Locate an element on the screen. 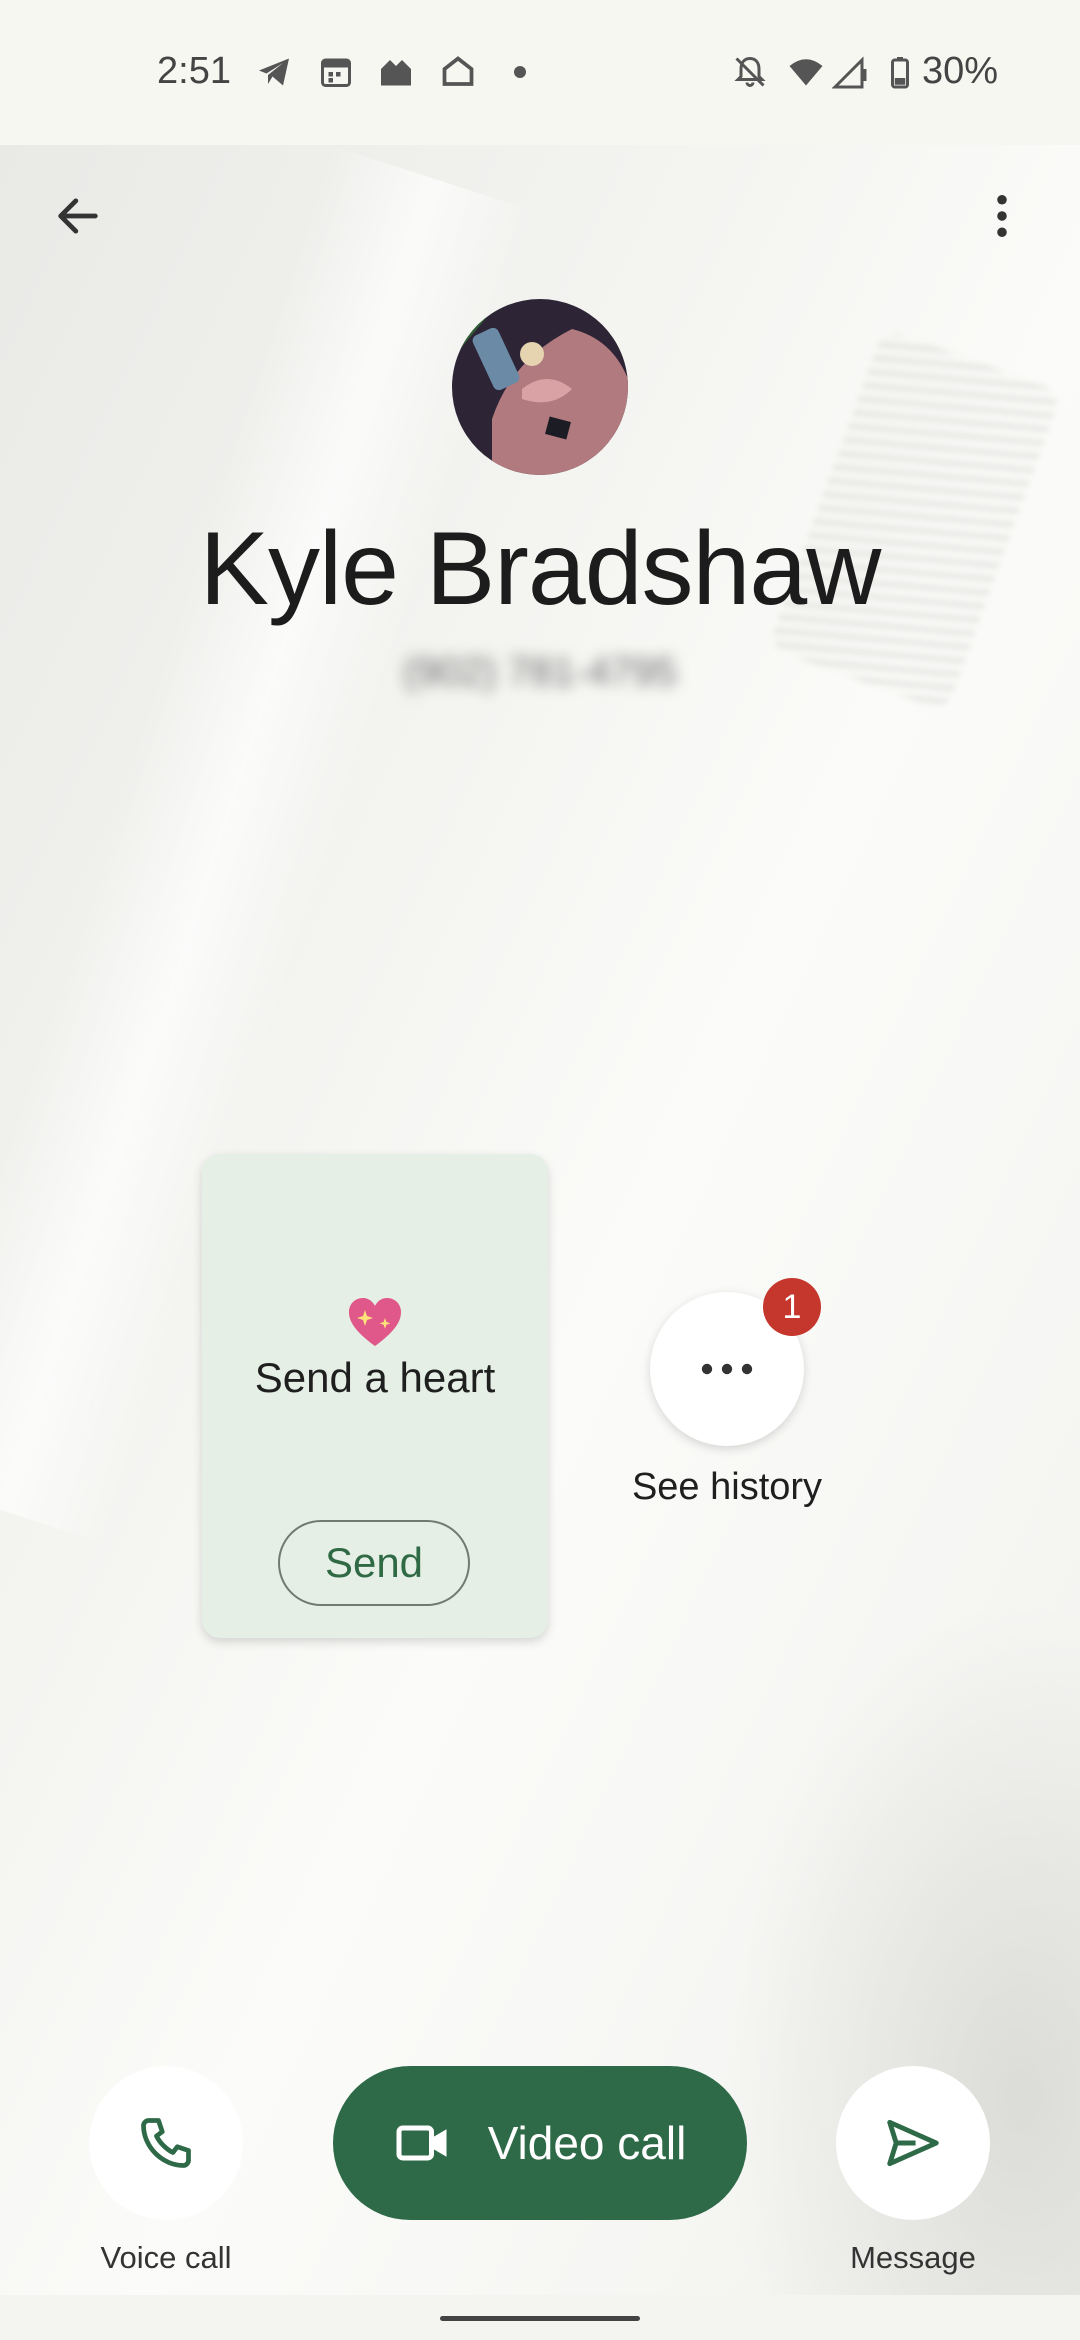 The image size is (1080, 2340). more-horiz-icon is located at coordinates (727, 1369).